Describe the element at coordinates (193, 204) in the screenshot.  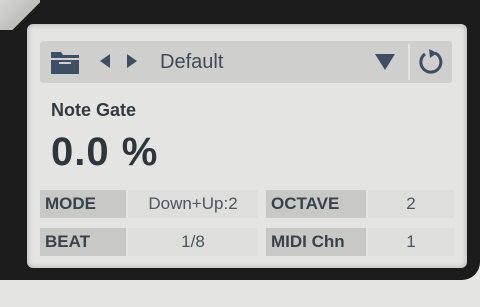
I see `mode-value: Down+Up:2` at that location.